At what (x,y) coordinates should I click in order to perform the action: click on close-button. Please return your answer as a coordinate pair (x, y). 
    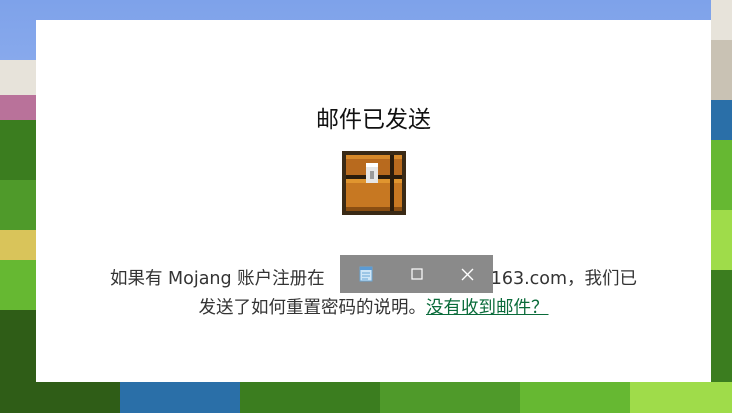
    Looking at the image, I should click on (467, 274).